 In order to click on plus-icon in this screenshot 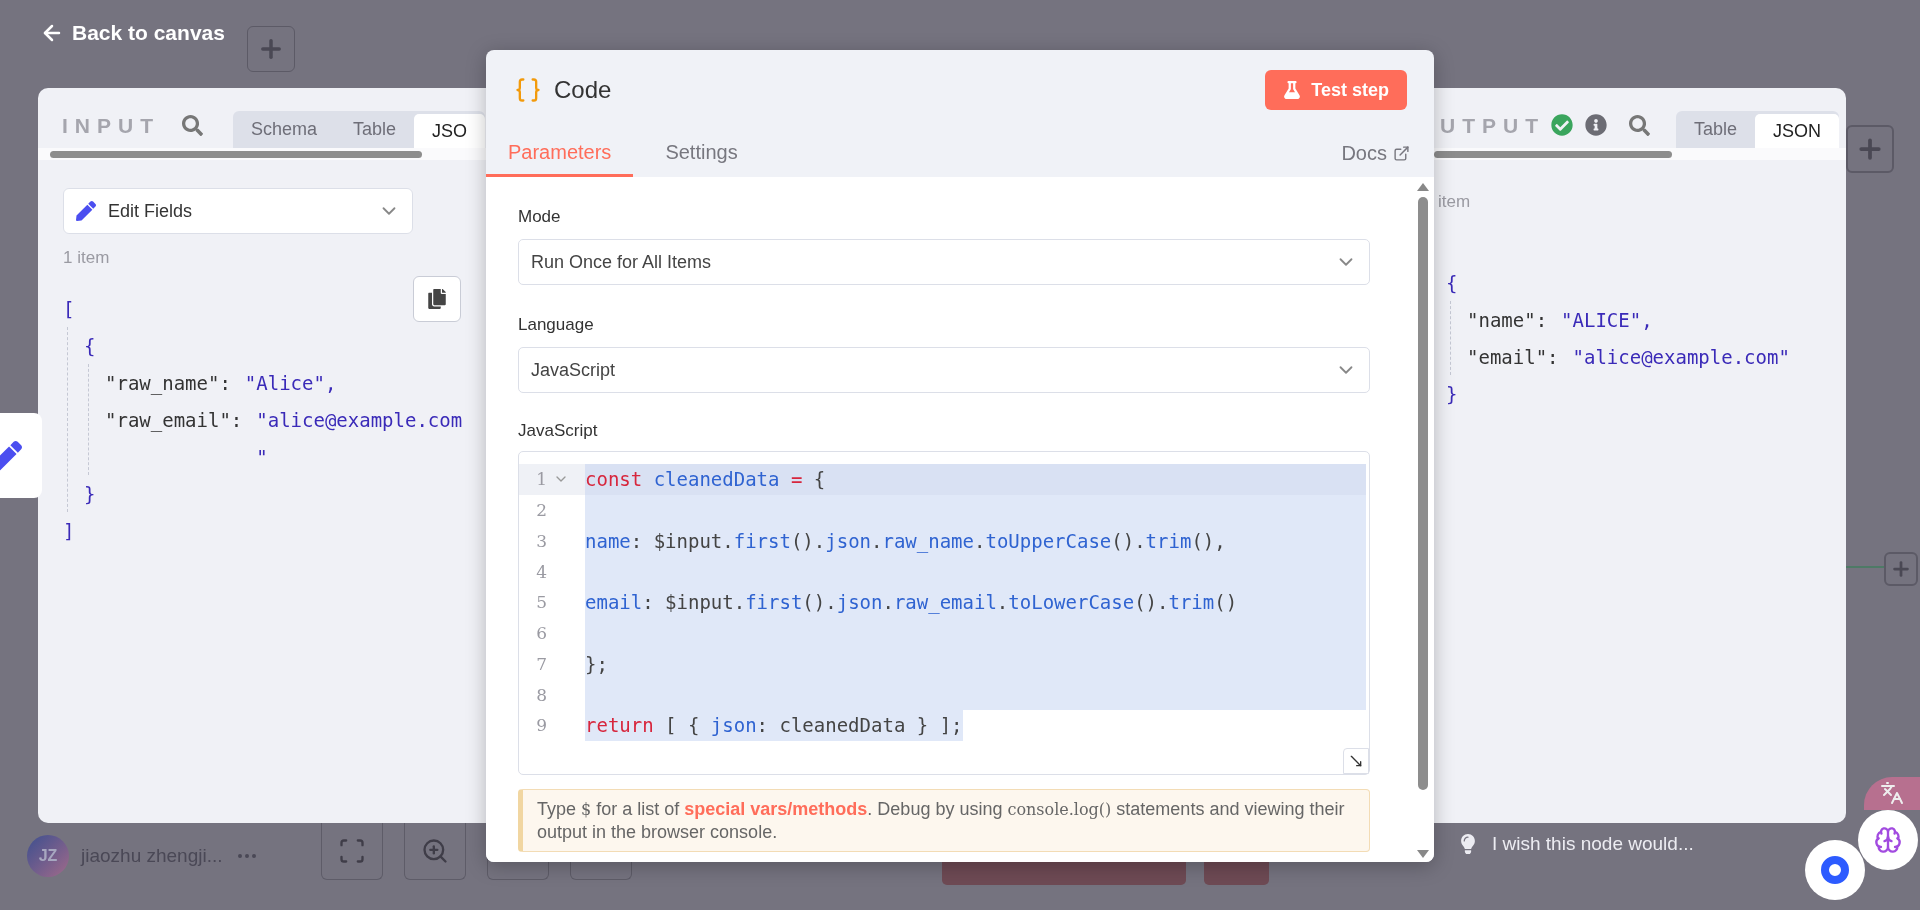, I will do `click(1901, 569)`.